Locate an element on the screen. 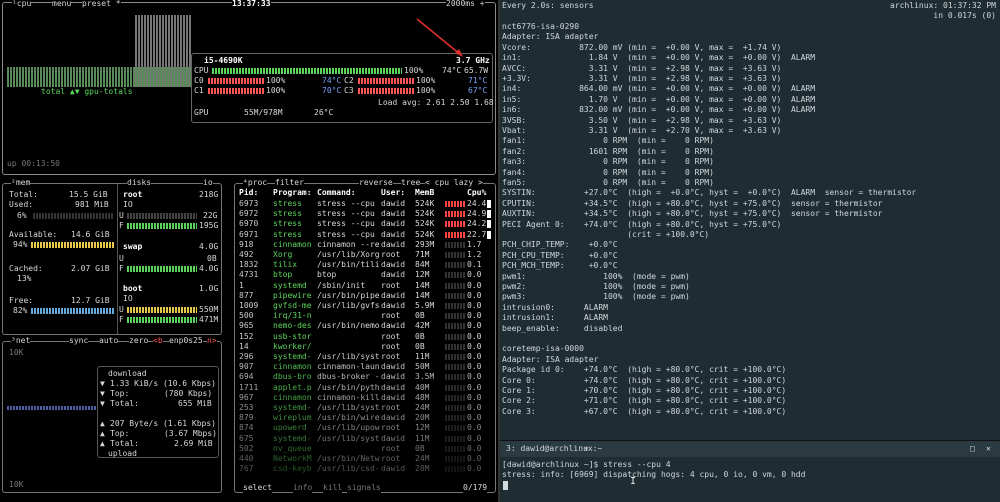  table-row: 1 systemd/sbin/init root 14M 0.0 is located at coordinates (365, 286).